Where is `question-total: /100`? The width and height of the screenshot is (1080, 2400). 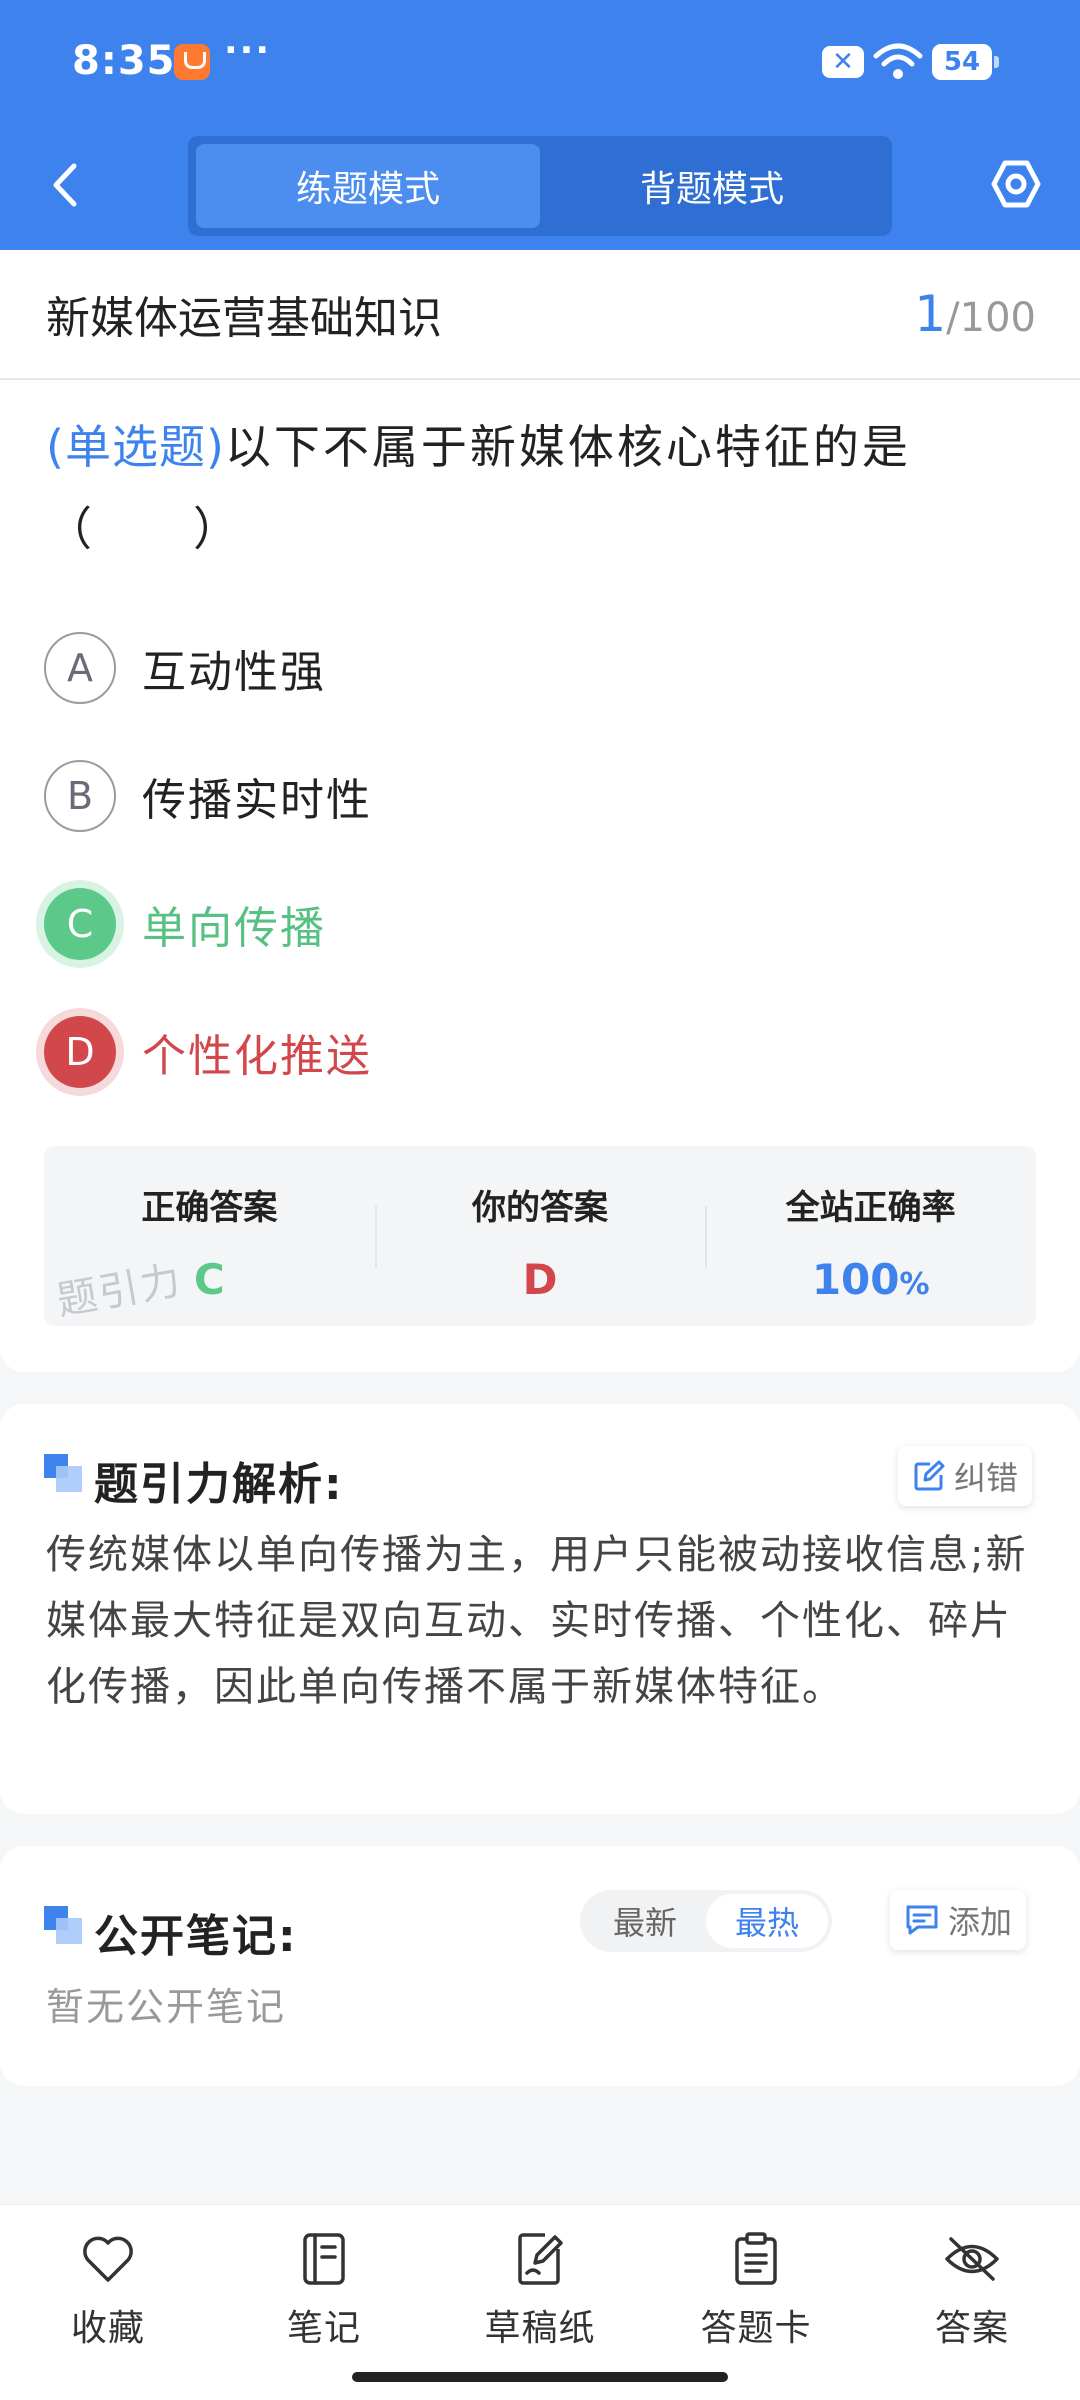 question-total: /100 is located at coordinates (991, 318).